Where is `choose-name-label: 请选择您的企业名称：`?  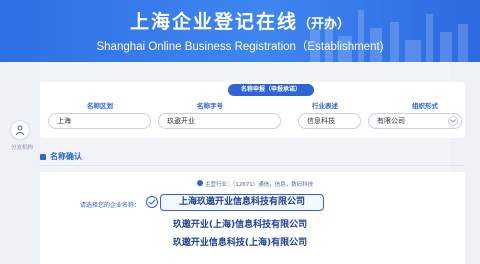
choose-name-label: 请选择您的企业名称： is located at coordinates (110, 205).